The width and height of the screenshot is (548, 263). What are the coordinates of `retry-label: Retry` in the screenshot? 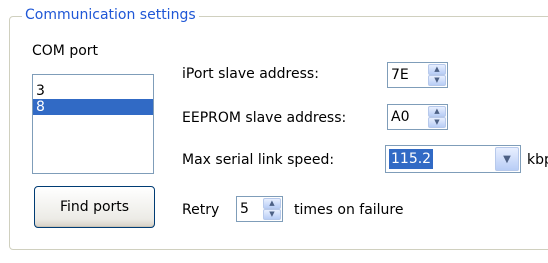 It's located at (201, 210).